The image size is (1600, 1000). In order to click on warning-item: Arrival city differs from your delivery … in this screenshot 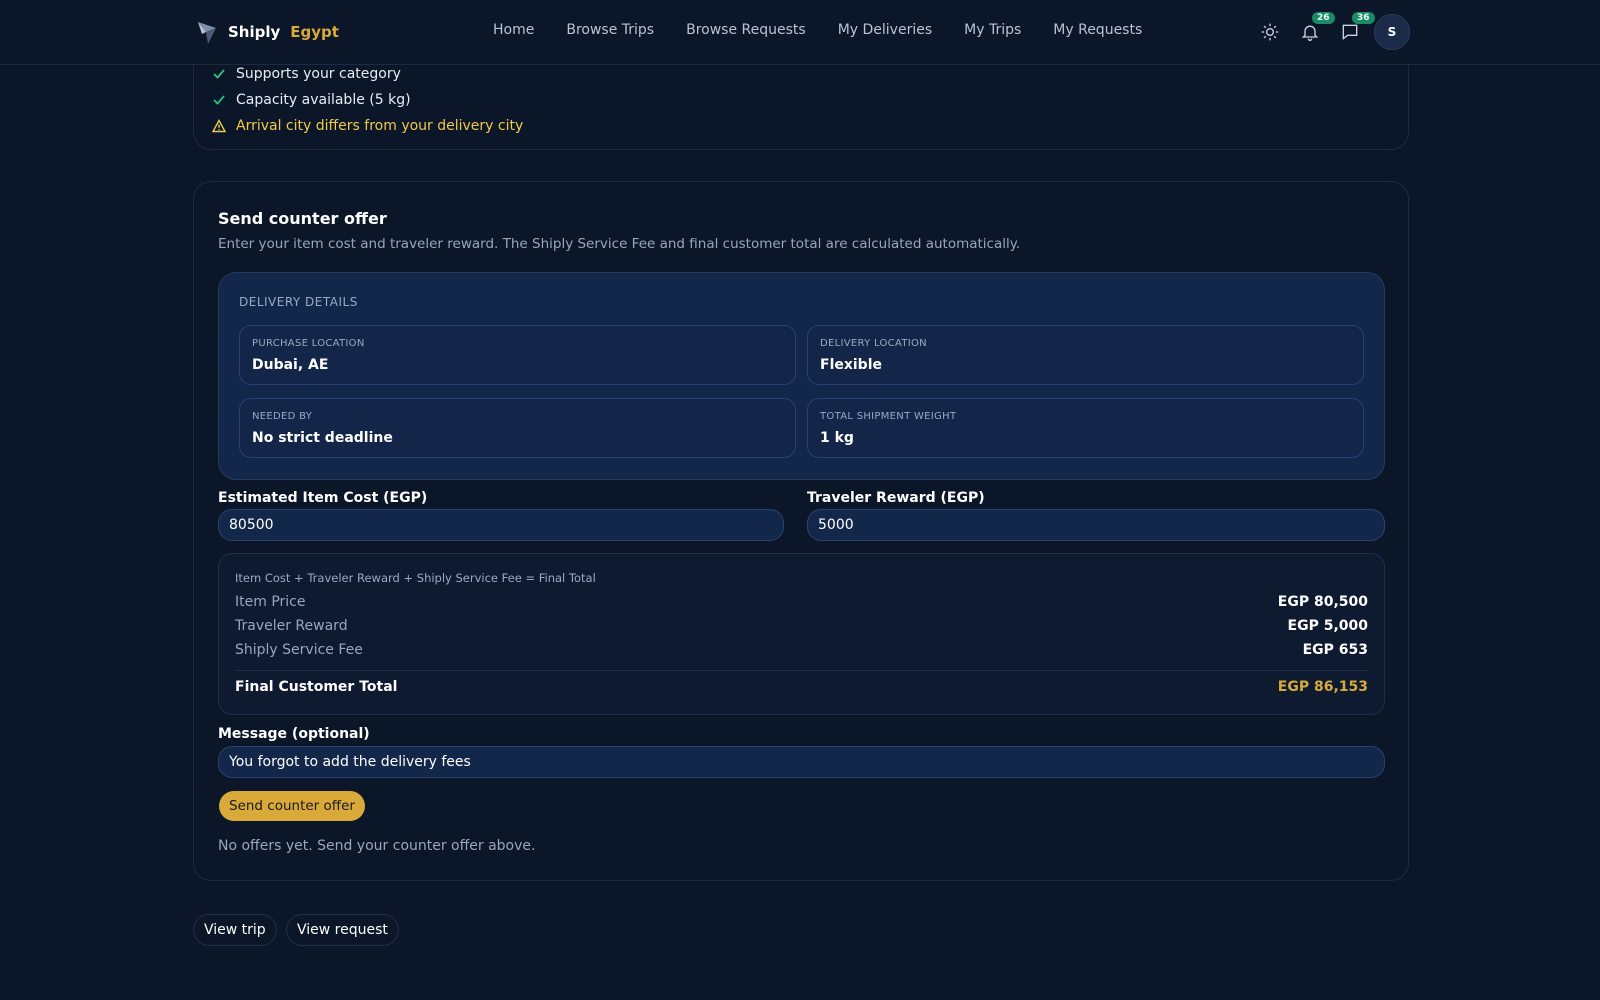, I will do `click(367, 126)`.